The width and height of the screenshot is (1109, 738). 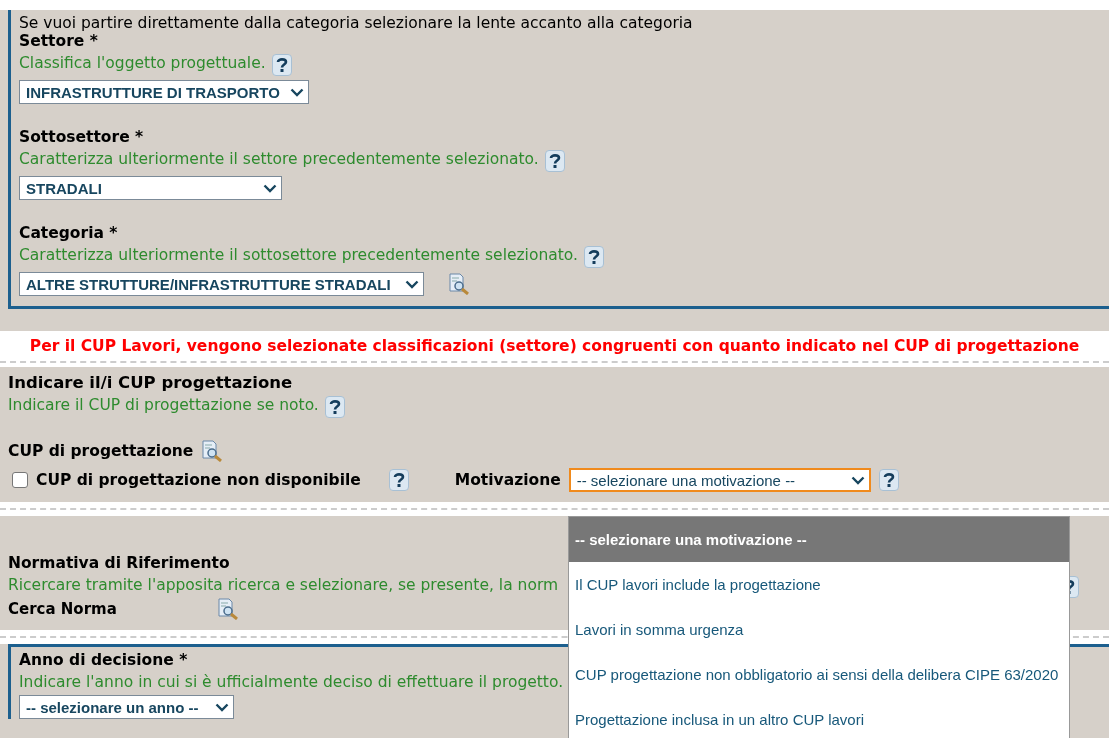 What do you see at coordinates (819, 717) in the screenshot?
I see `dropdown-option: Progettazione inclusa in un altro CUP lavori` at bounding box center [819, 717].